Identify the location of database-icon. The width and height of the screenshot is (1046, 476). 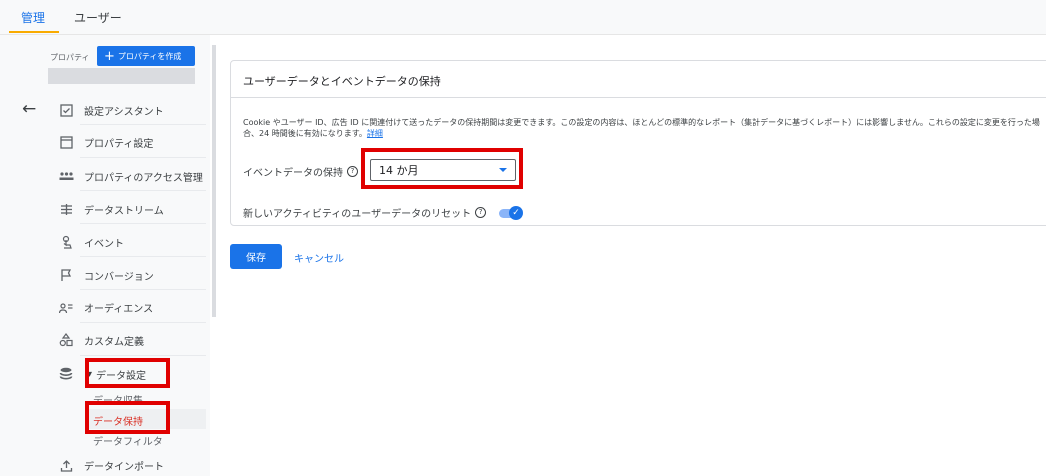
(66, 374).